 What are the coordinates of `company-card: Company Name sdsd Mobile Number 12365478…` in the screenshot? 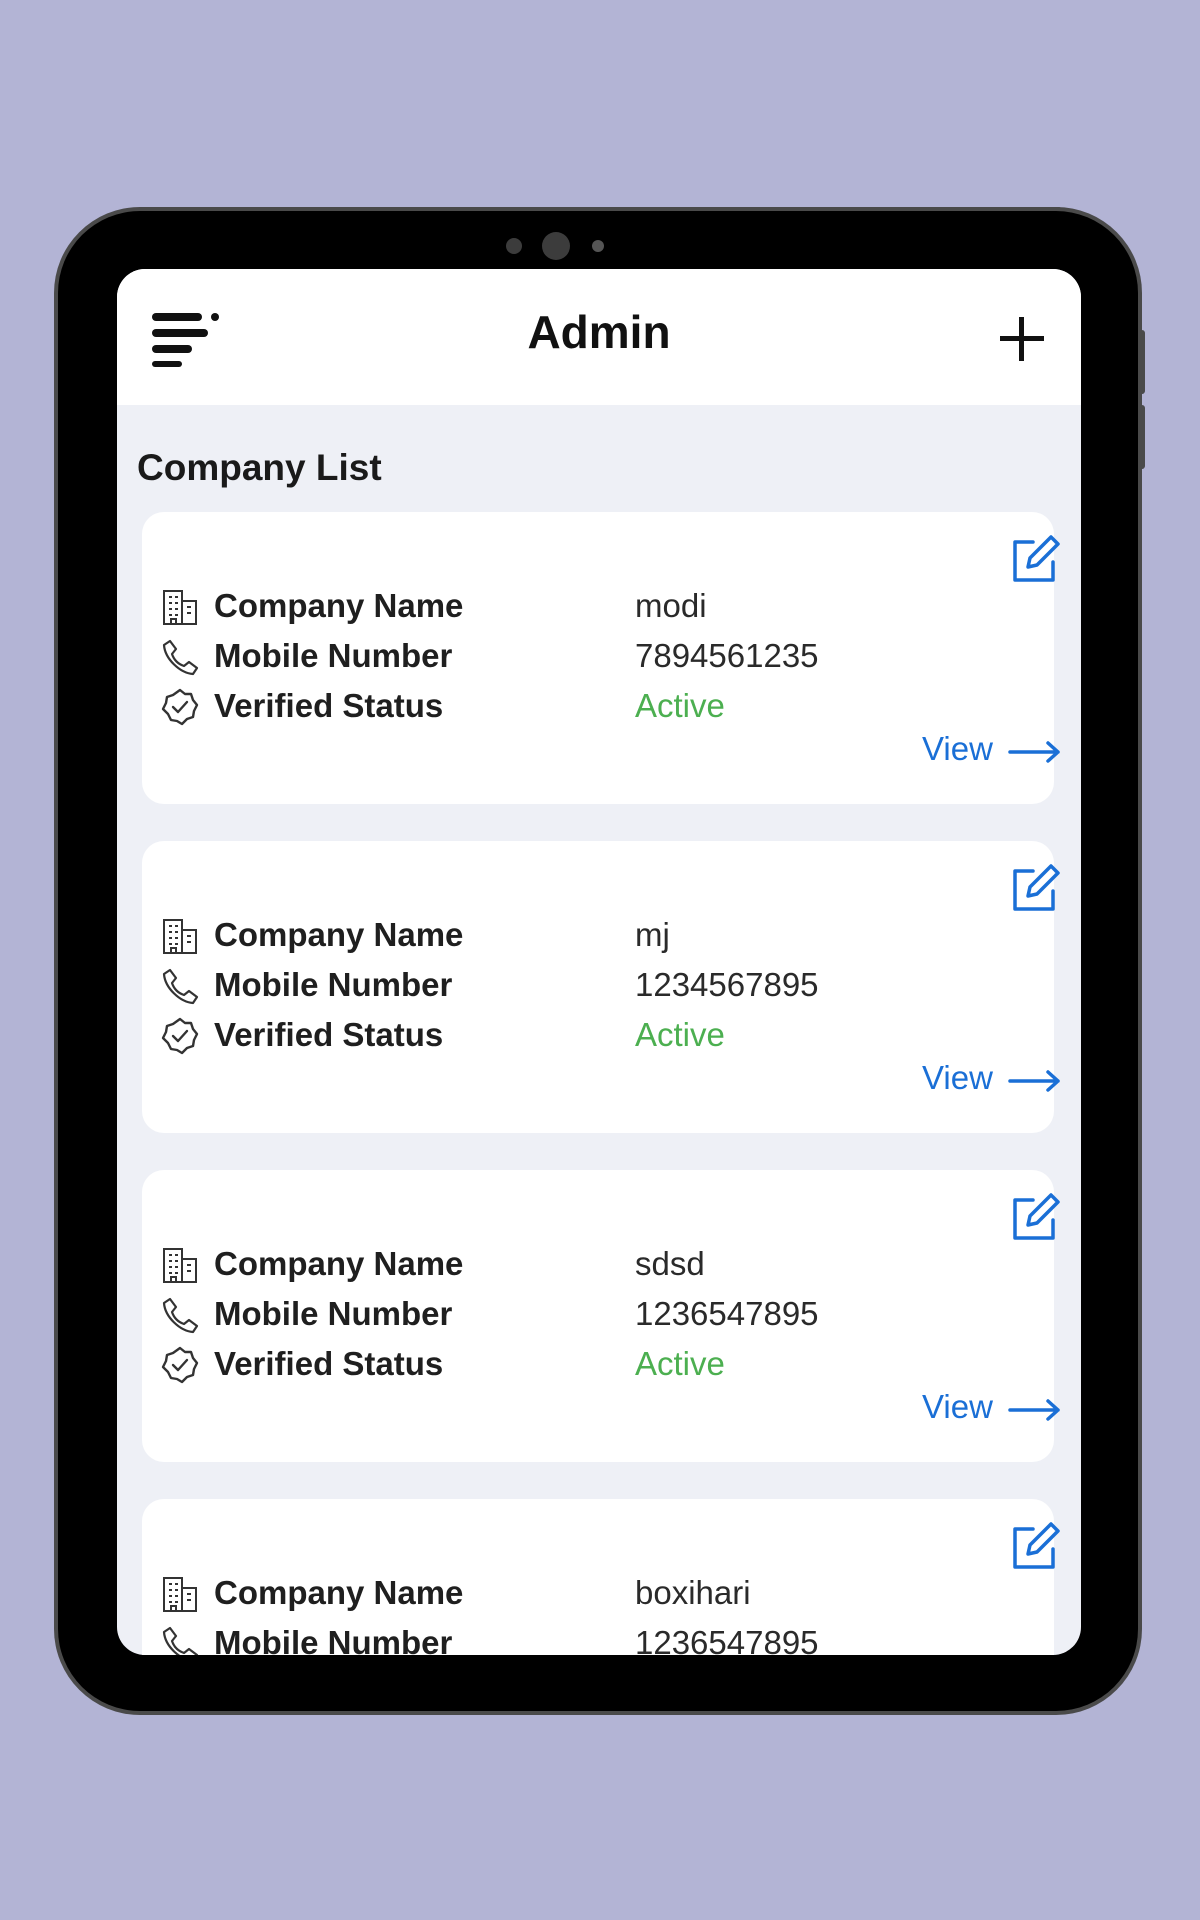 It's located at (601, 1316).